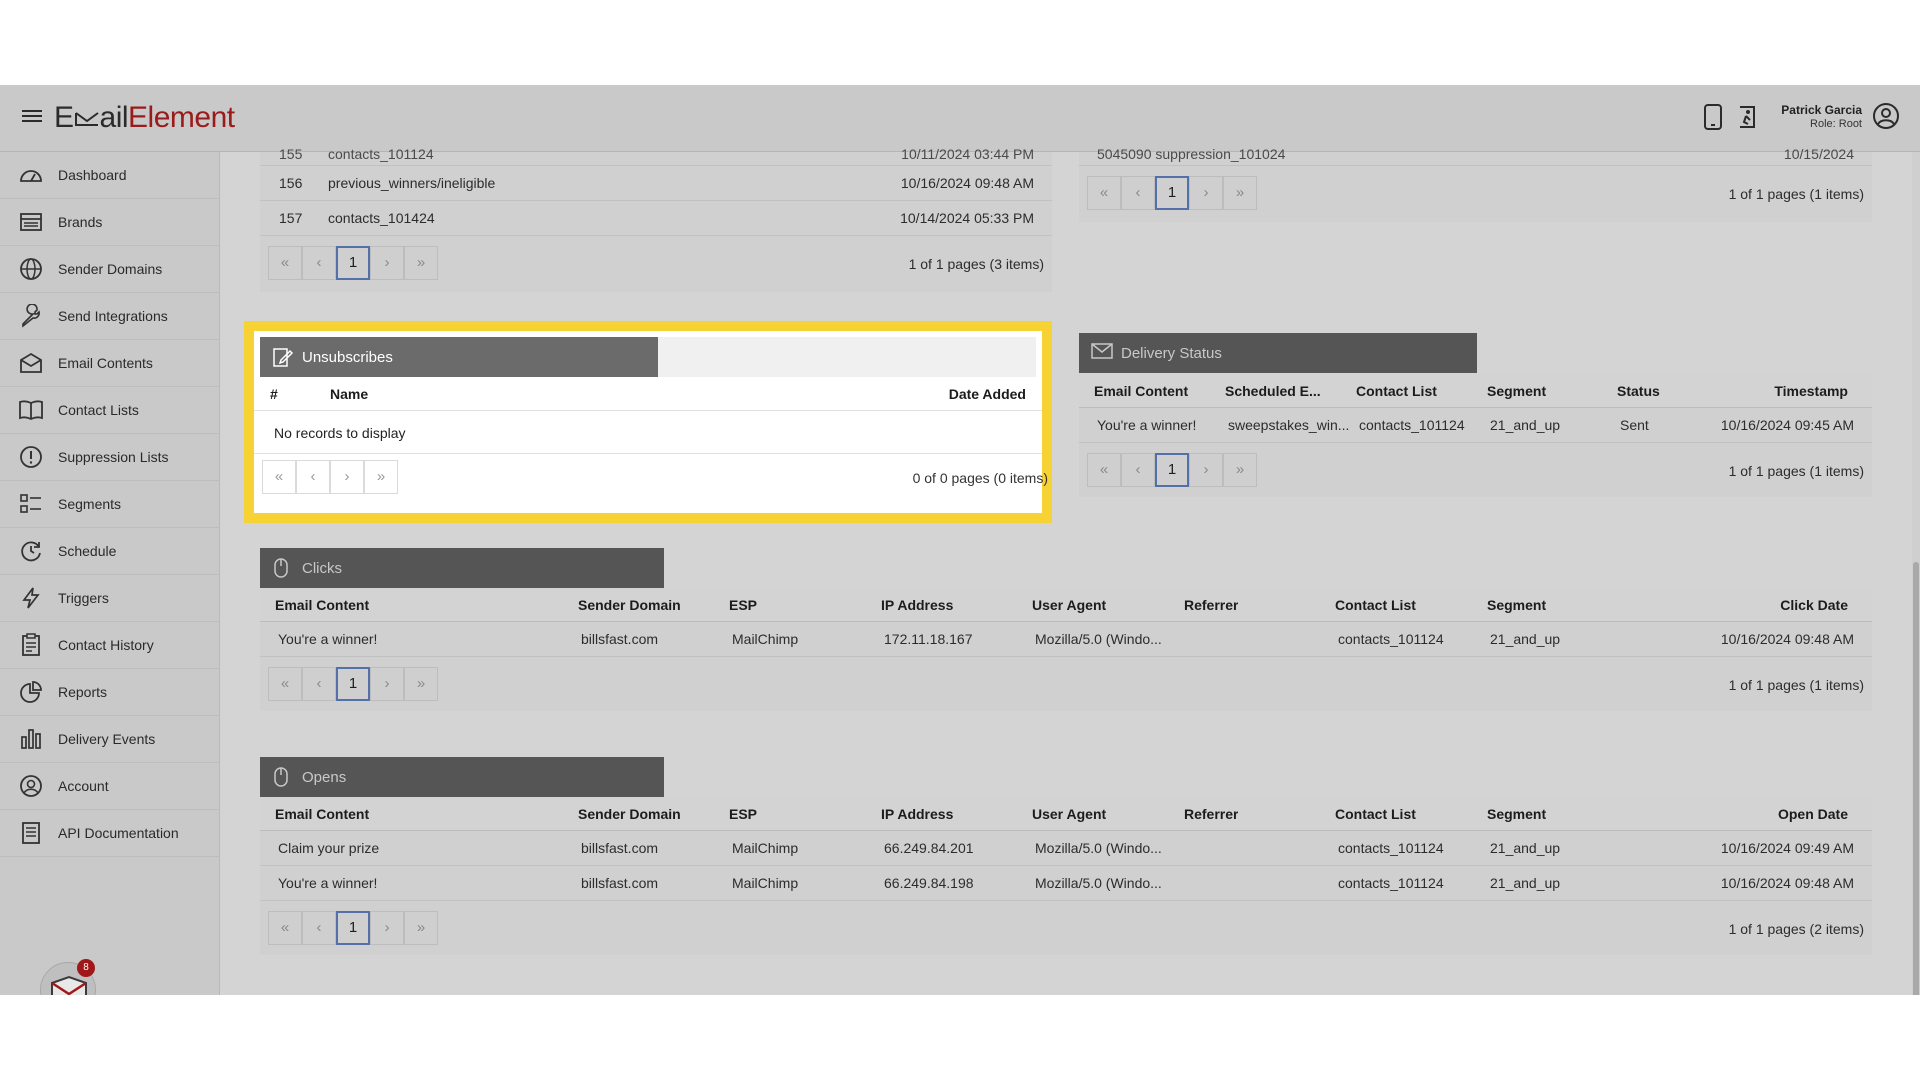 Image resolution: width=1920 pixels, height=1080 pixels. What do you see at coordinates (109, 692) in the screenshot?
I see `sidebar-item-reports: Reports` at bounding box center [109, 692].